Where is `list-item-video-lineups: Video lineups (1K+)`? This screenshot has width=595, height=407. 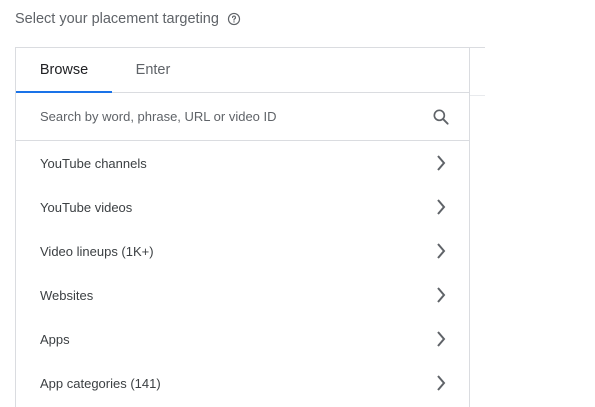
list-item-video-lineups: Video lineups (1K+) is located at coordinates (242, 251).